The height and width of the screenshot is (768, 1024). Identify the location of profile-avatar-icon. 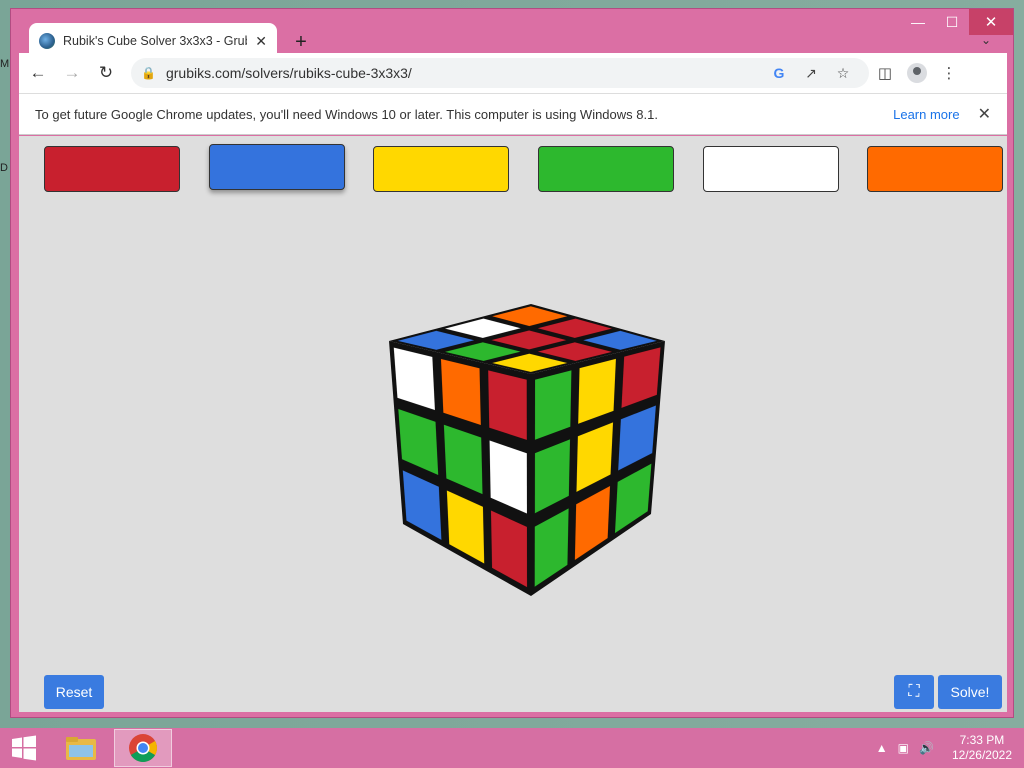
(917, 73).